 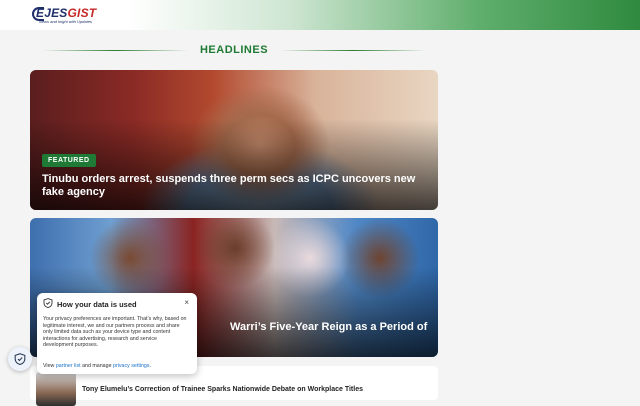 What do you see at coordinates (68, 366) in the screenshot?
I see `partner-list-link: partner list` at bounding box center [68, 366].